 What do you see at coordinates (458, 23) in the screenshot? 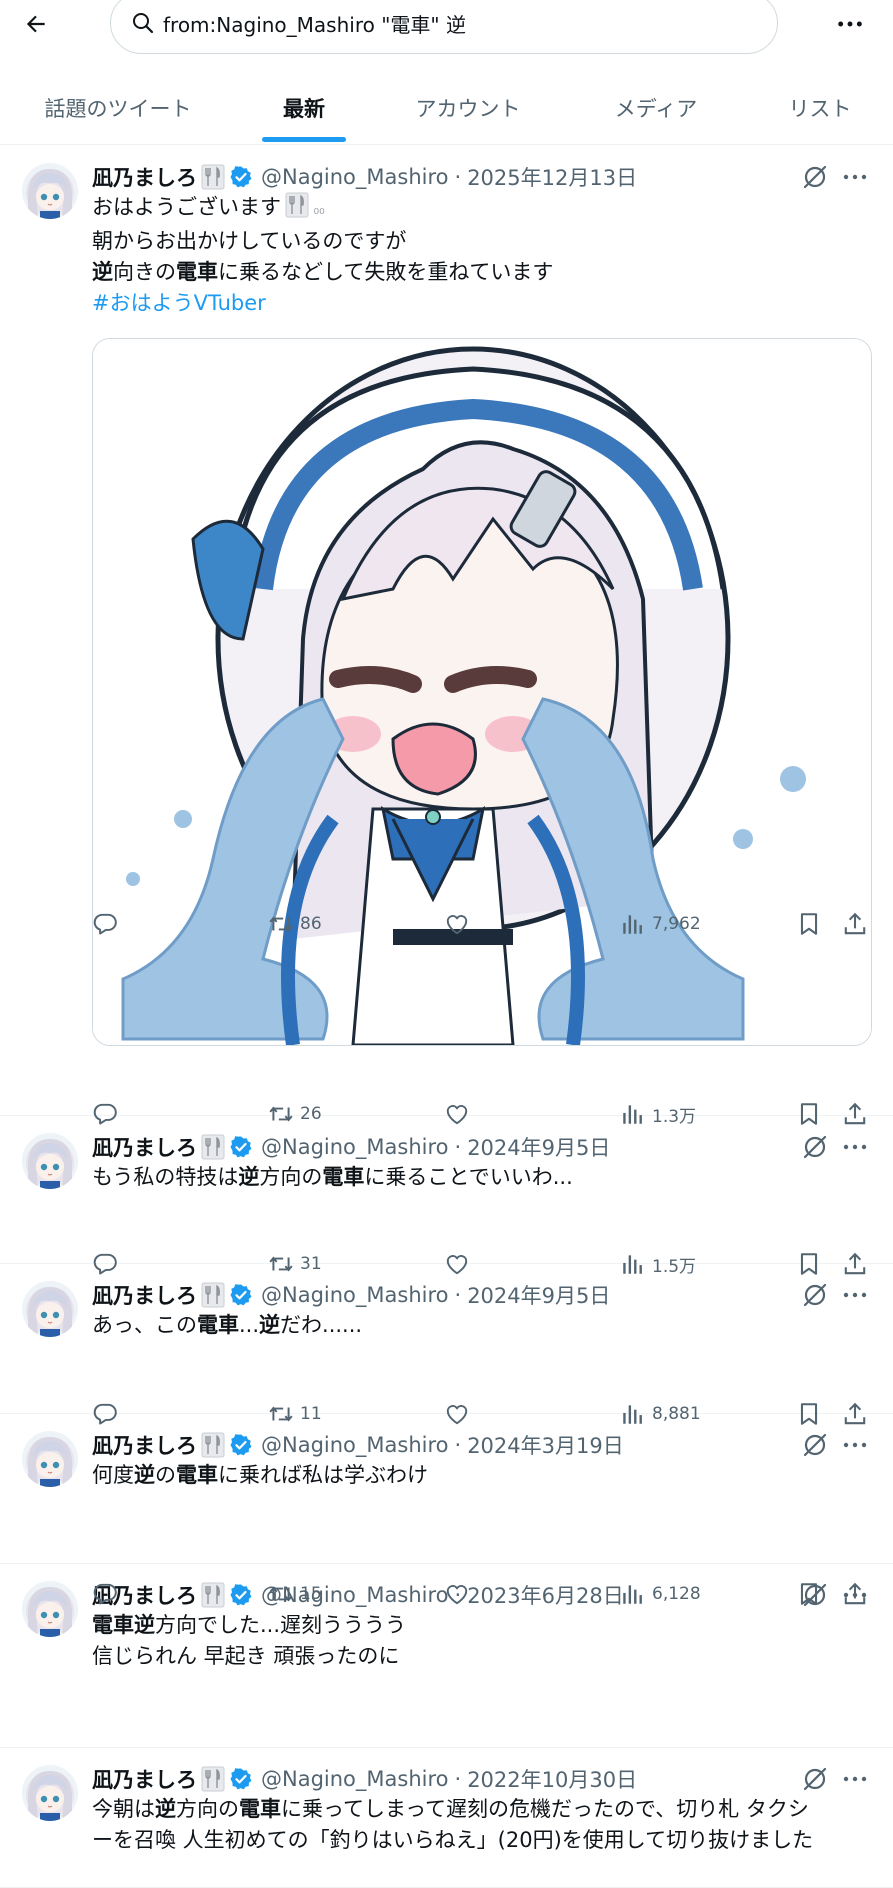
I see `search-input` at bounding box center [458, 23].